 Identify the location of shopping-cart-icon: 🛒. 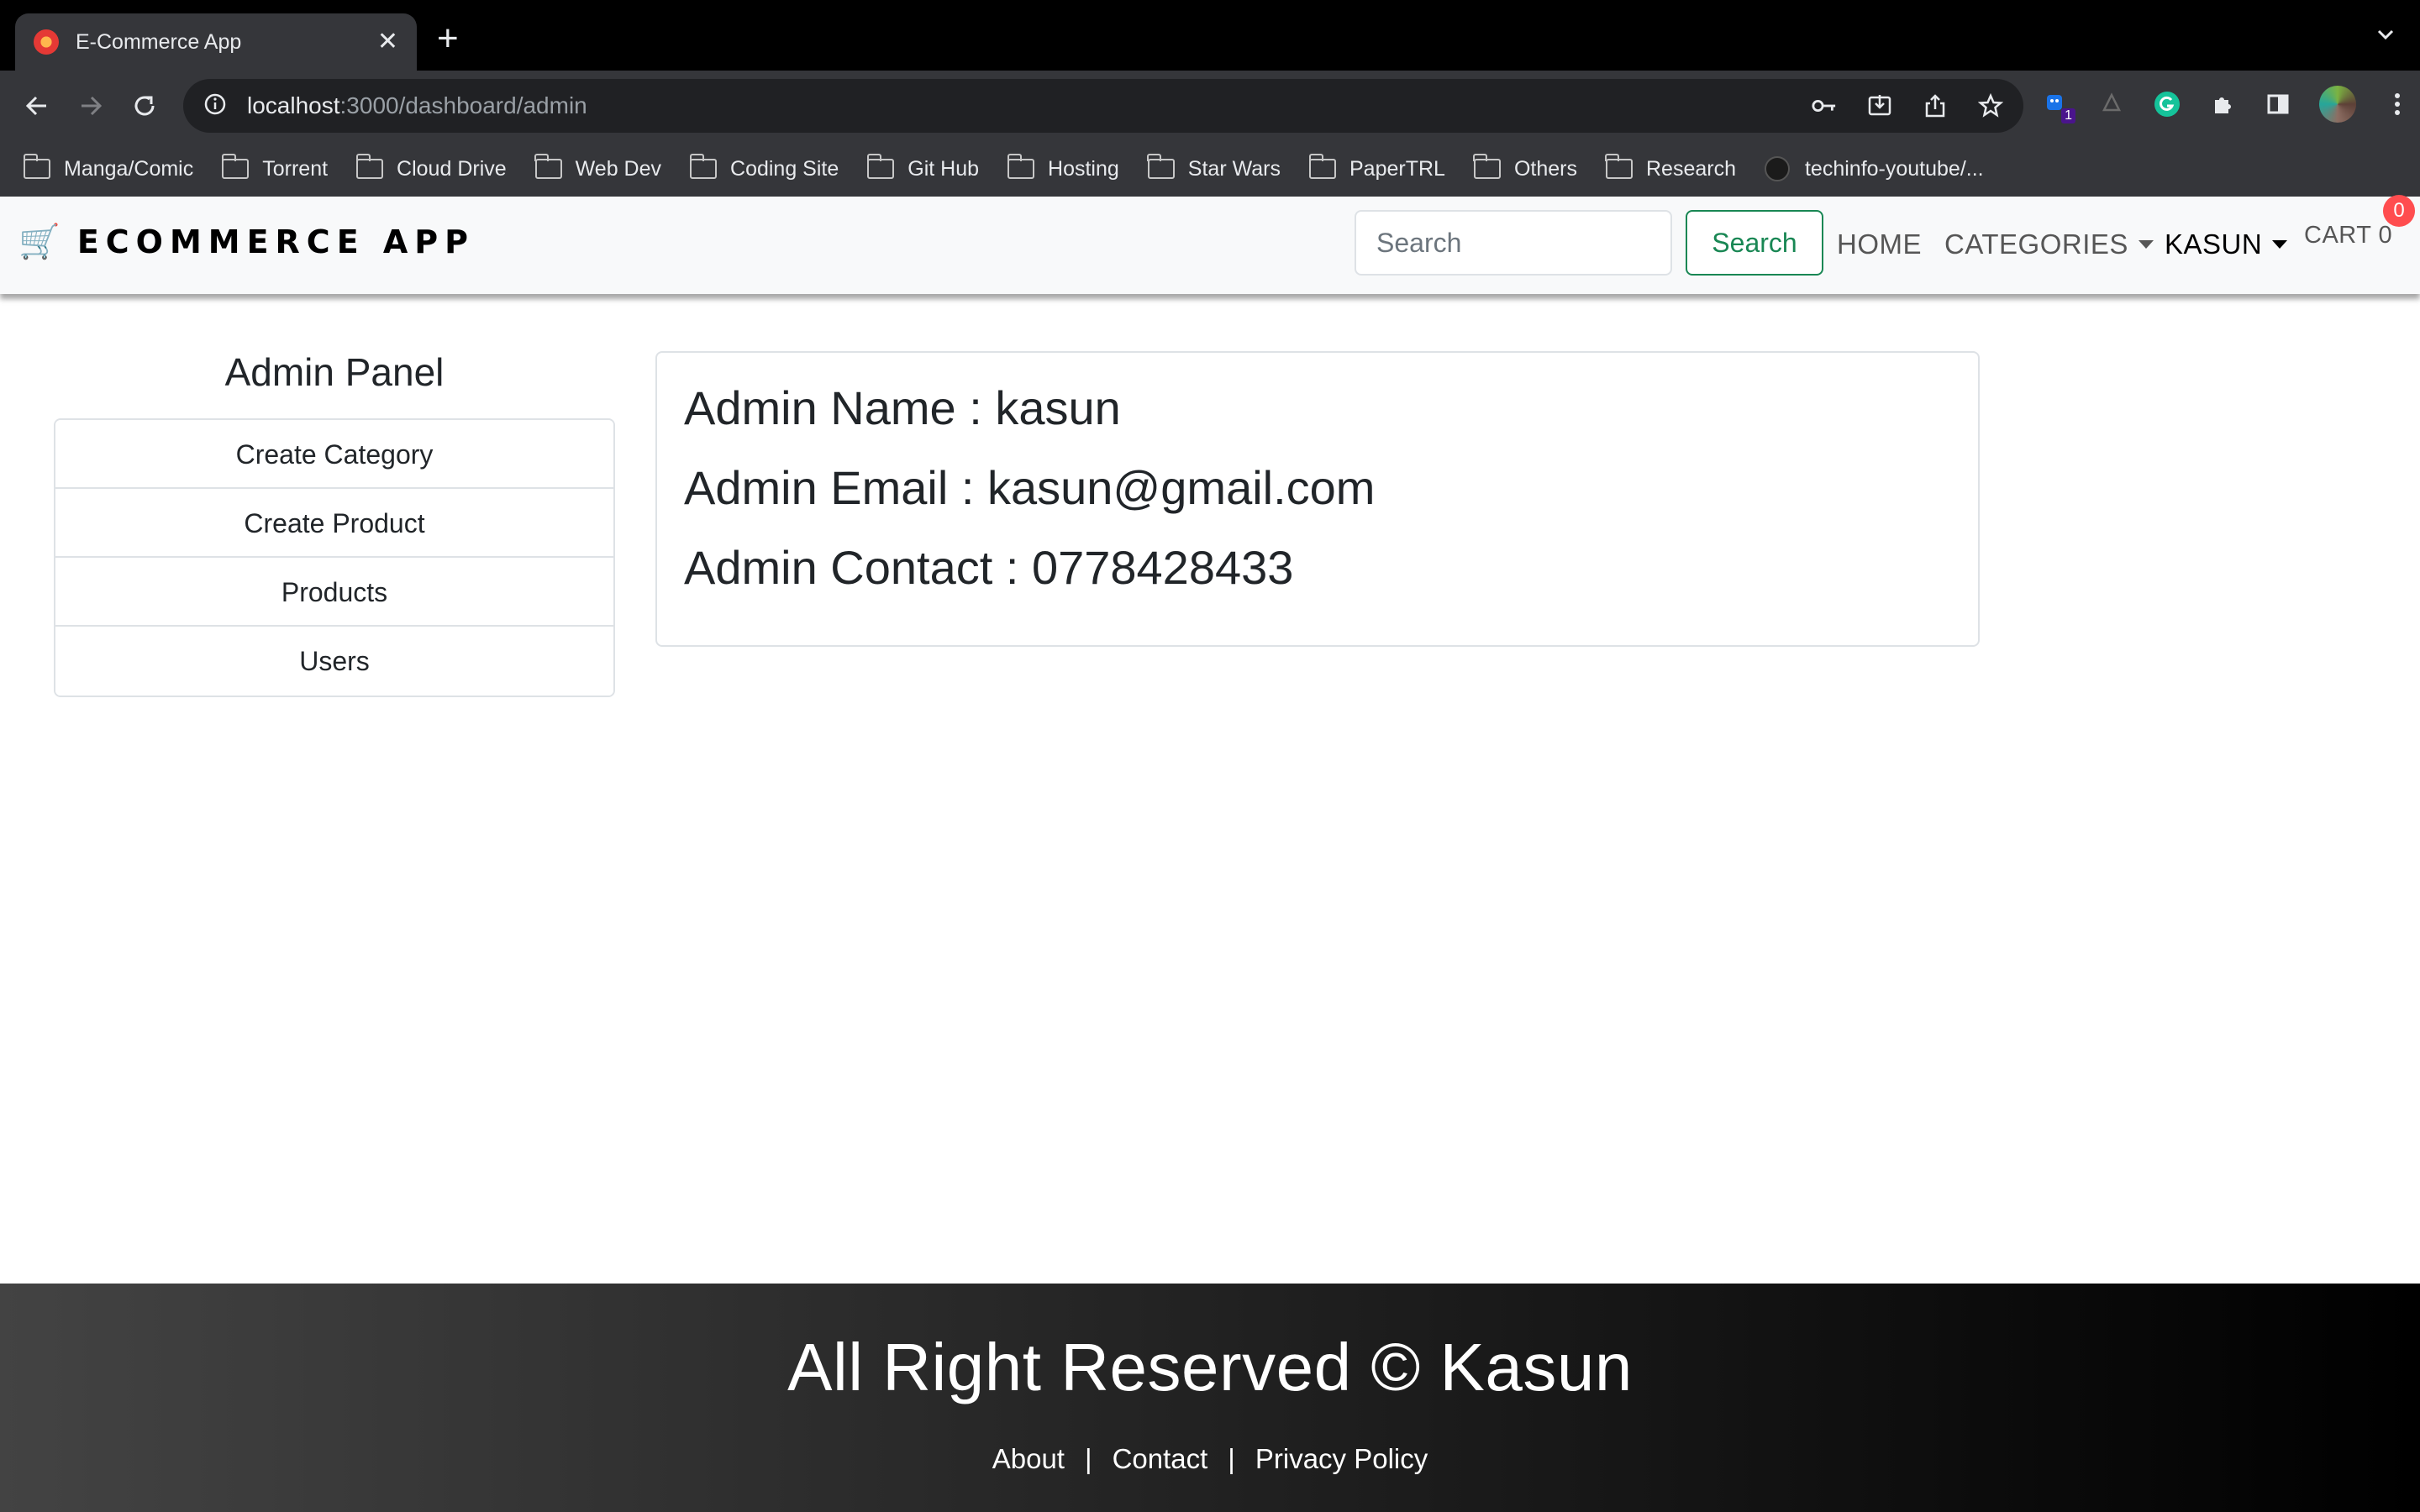
(39, 241).